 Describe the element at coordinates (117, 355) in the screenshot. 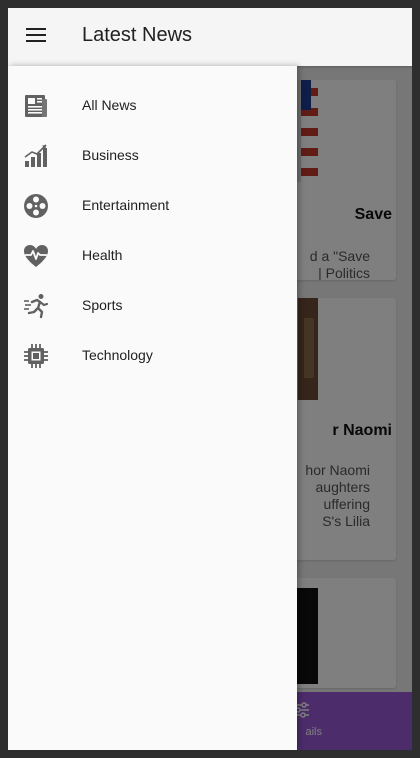

I see `drawer-item-label: Technology` at that location.